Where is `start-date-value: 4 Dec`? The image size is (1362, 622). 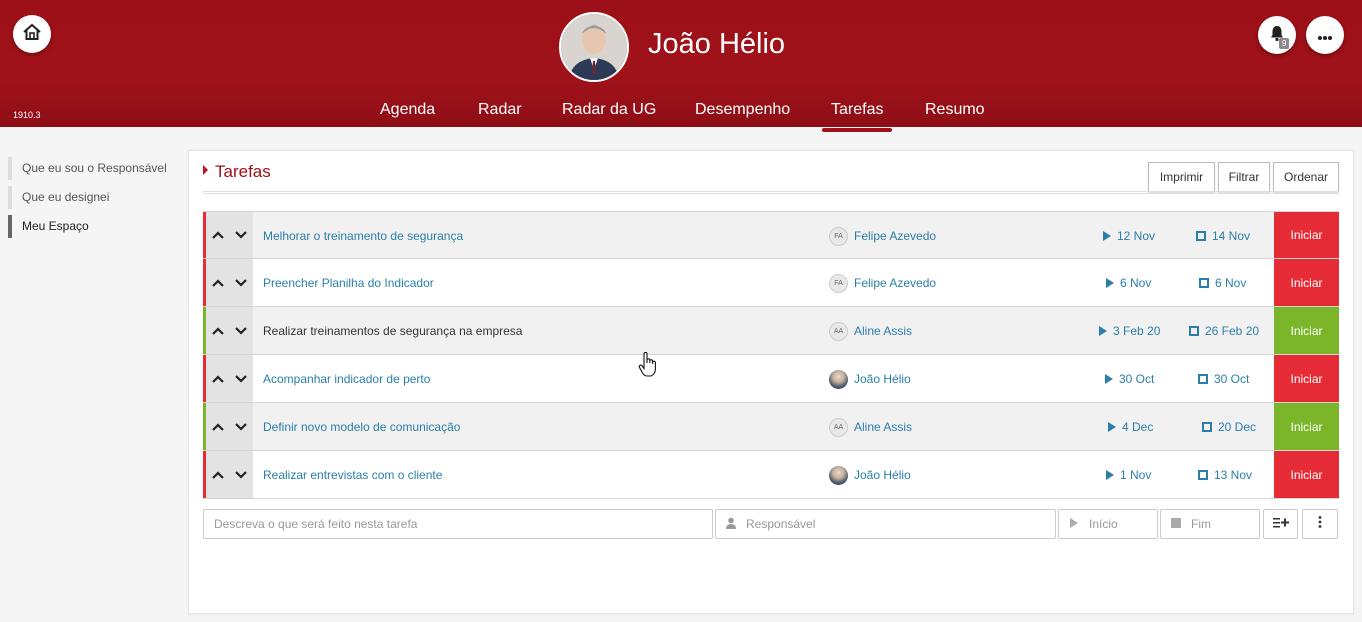
start-date-value: 4 Dec is located at coordinates (1138, 427).